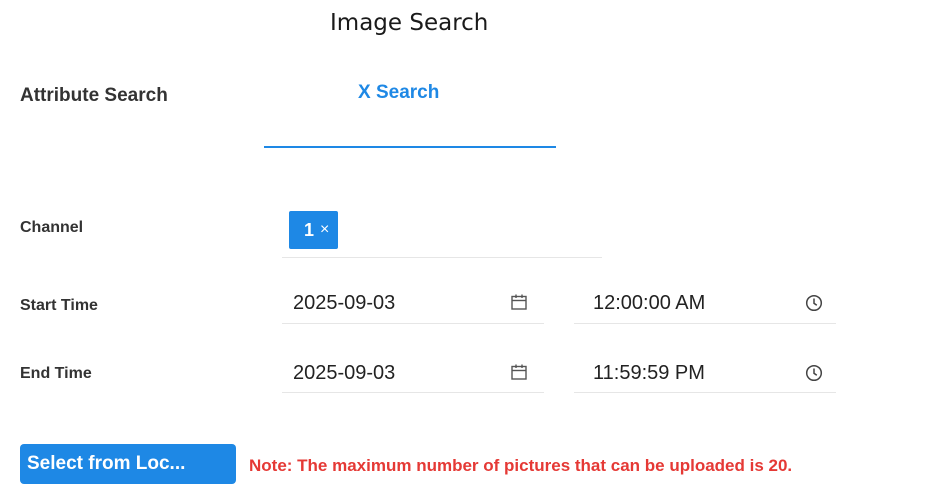  What do you see at coordinates (409, 23) in the screenshot?
I see `page-title: Image Search` at bounding box center [409, 23].